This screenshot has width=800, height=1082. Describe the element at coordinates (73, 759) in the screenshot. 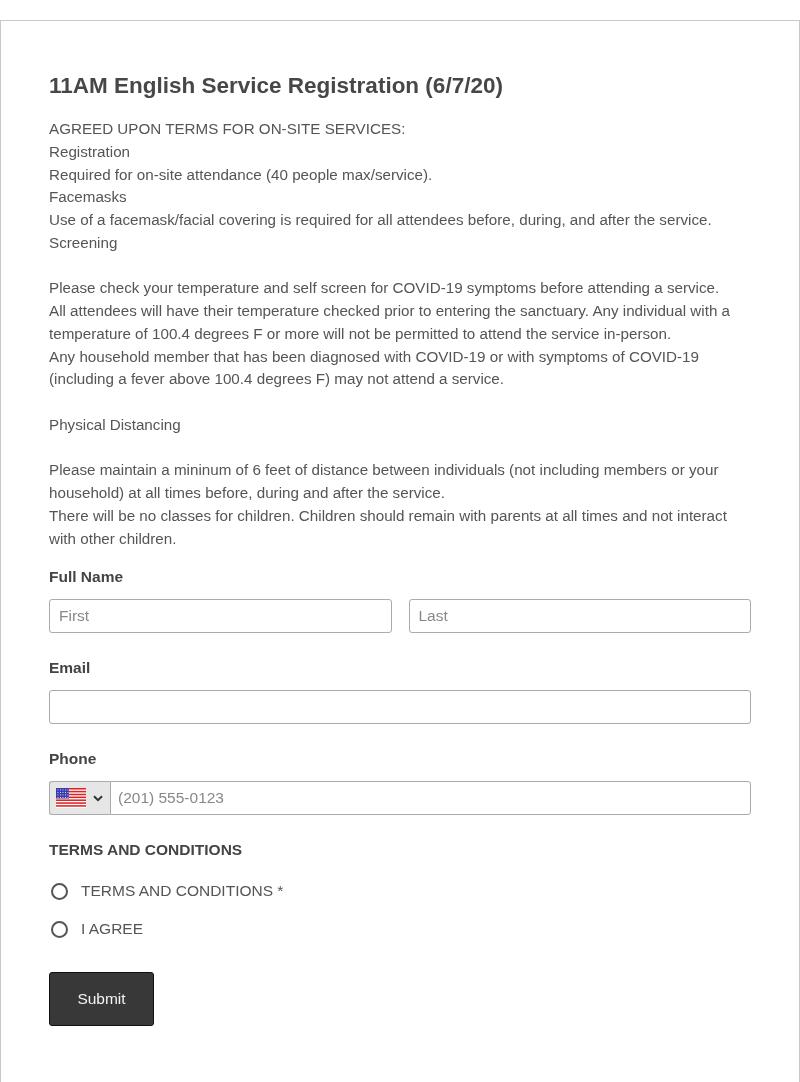

I see `field-label: Phone` at that location.